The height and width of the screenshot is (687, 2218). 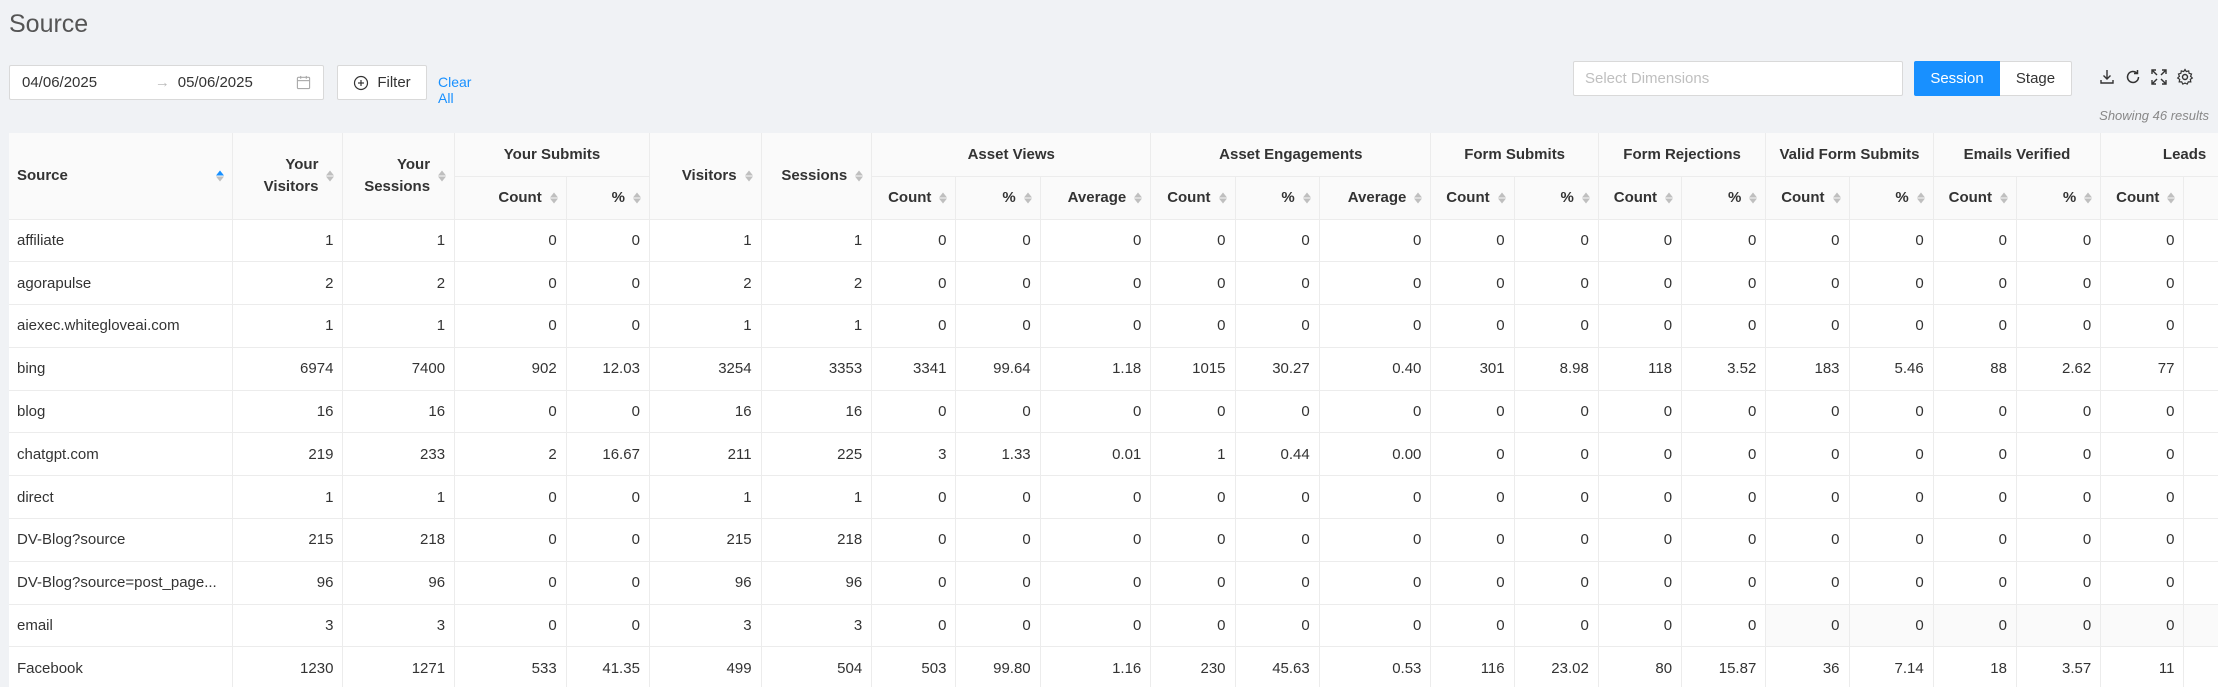 I want to click on table-cell: 8.98, so click(x=1556, y=369).